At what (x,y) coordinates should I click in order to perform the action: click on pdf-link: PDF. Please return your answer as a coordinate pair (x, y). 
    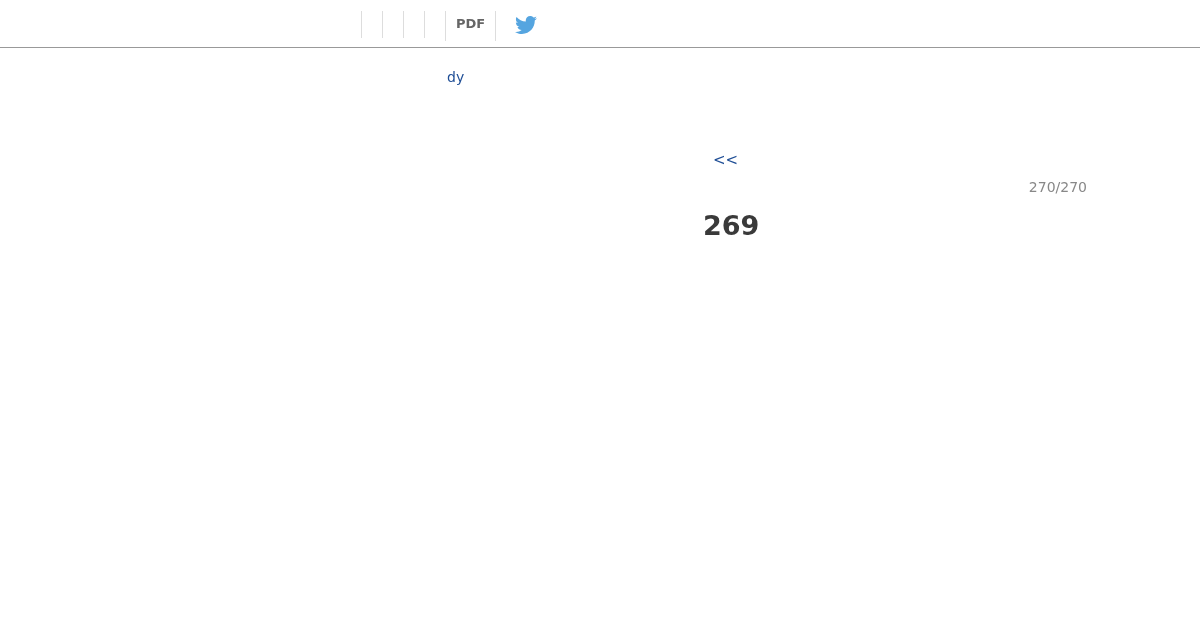
    Looking at the image, I should click on (471, 26).